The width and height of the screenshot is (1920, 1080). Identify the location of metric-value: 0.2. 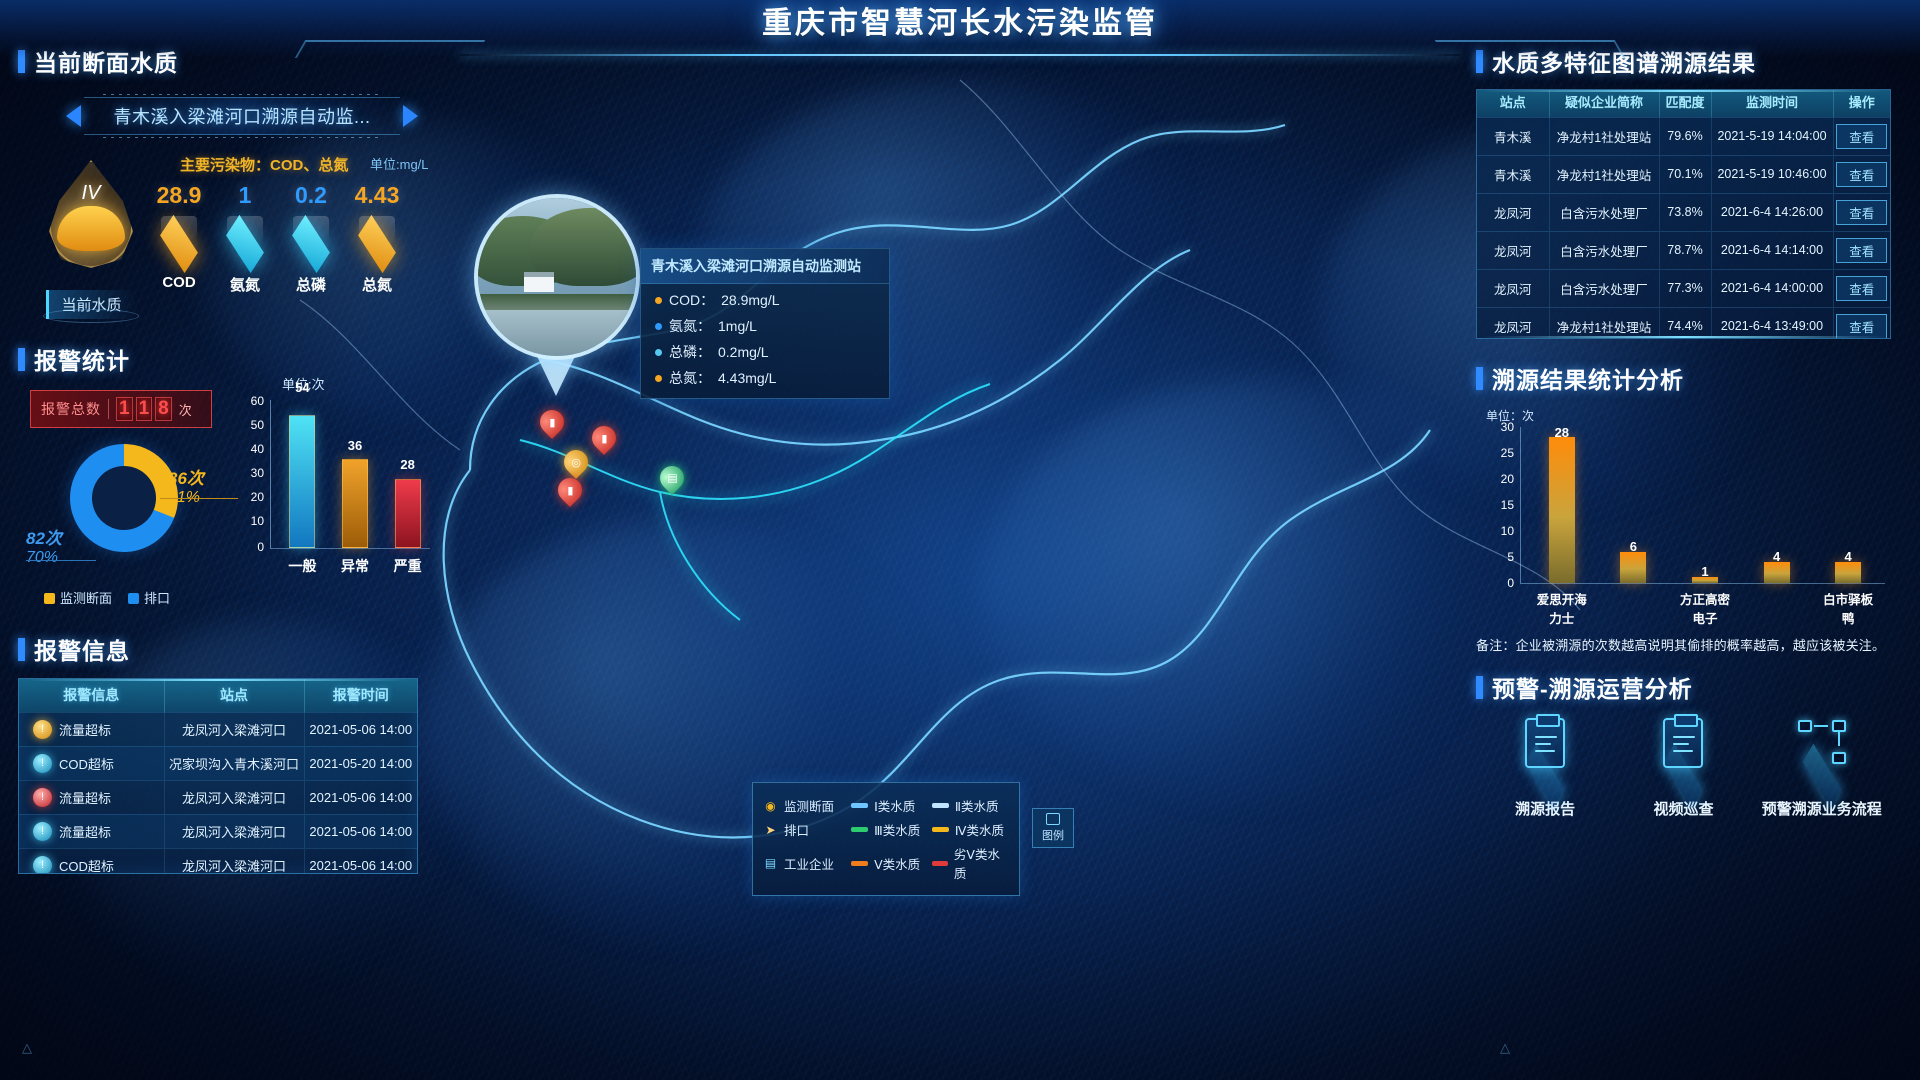
(311, 195).